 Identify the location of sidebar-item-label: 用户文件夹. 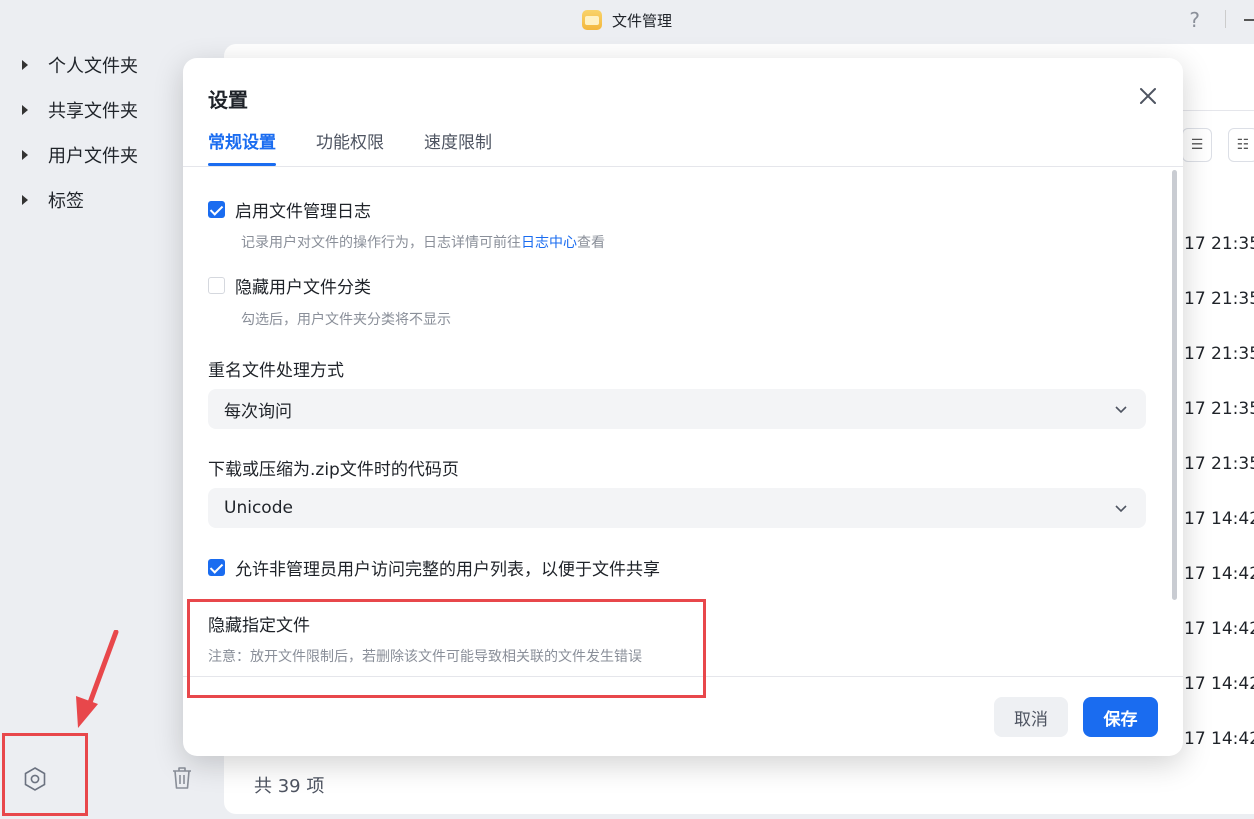
(93, 156).